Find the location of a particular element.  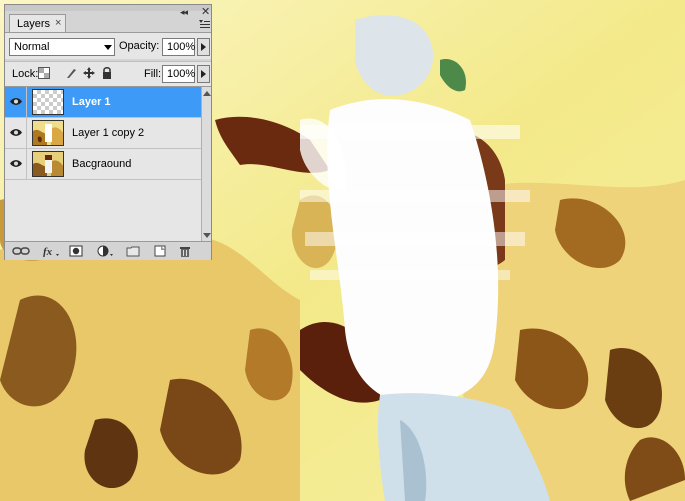

layer-row: Bacgraound is located at coordinates (103, 164).